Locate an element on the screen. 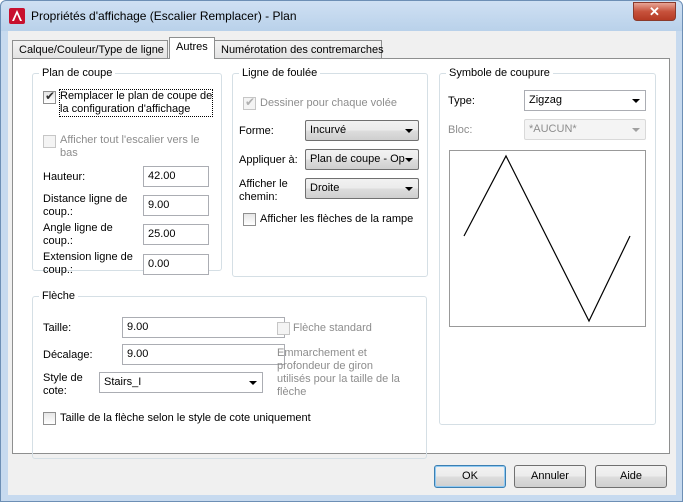  draw-each-flight-checkbox: ✔ is located at coordinates (249, 102).